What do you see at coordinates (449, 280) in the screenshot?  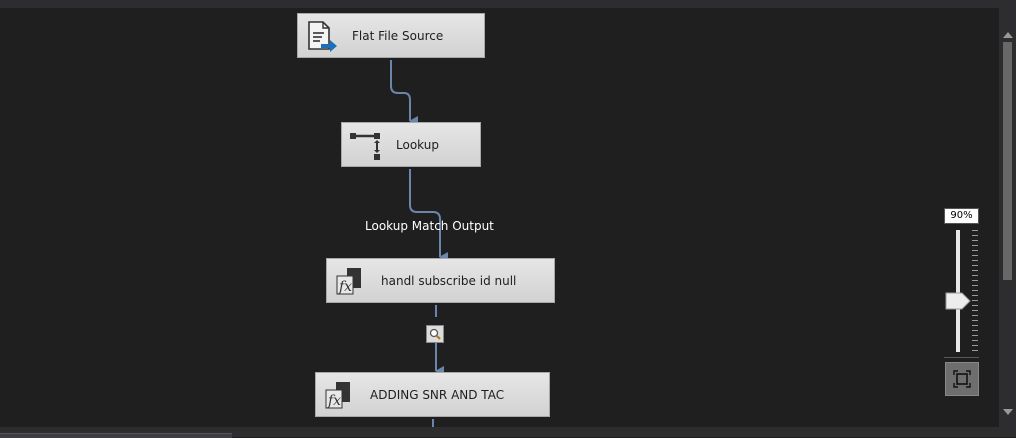 I see `node-label: handl subscribe id null` at bounding box center [449, 280].